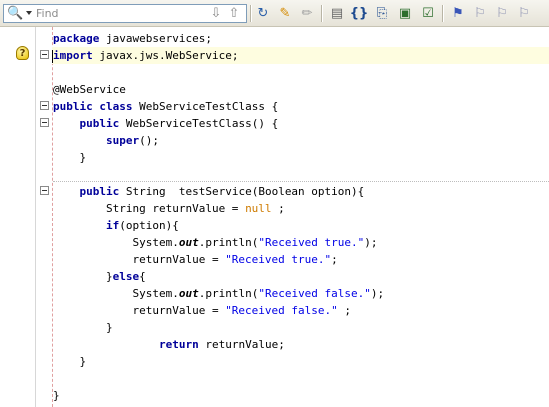 The height and width of the screenshot is (407, 549). Describe the element at coordinates (126, 276) in the screenshot. I see `keyword-token: else` at that location.